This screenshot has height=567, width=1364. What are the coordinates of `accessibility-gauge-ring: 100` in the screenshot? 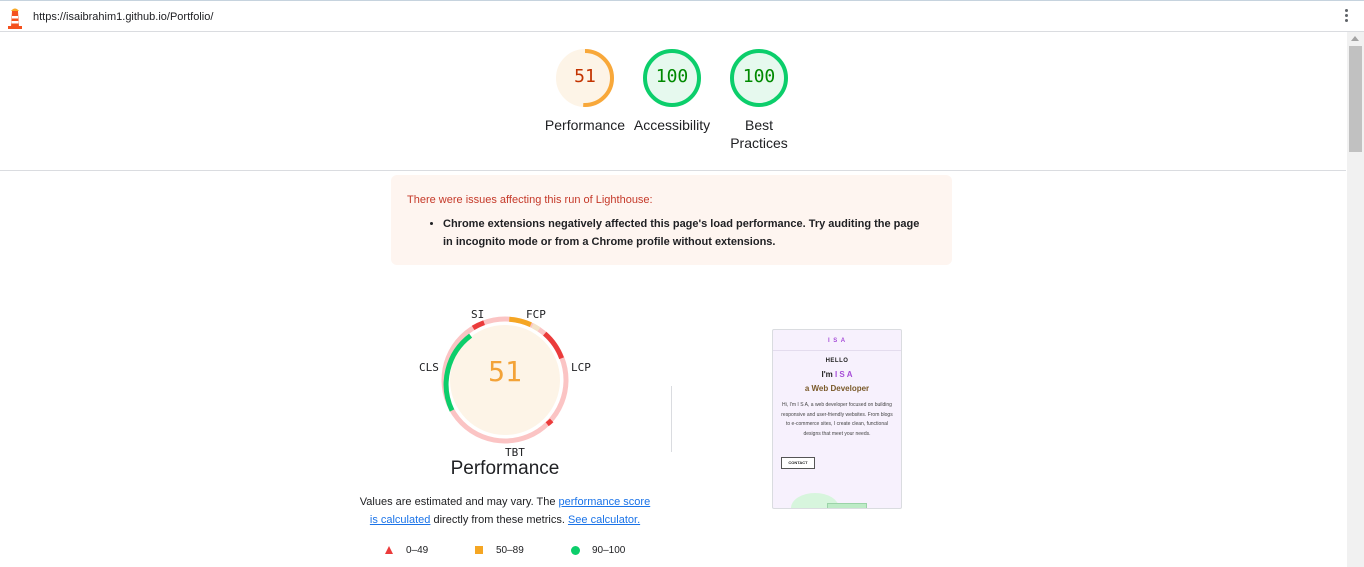 It's located at (672, 78).